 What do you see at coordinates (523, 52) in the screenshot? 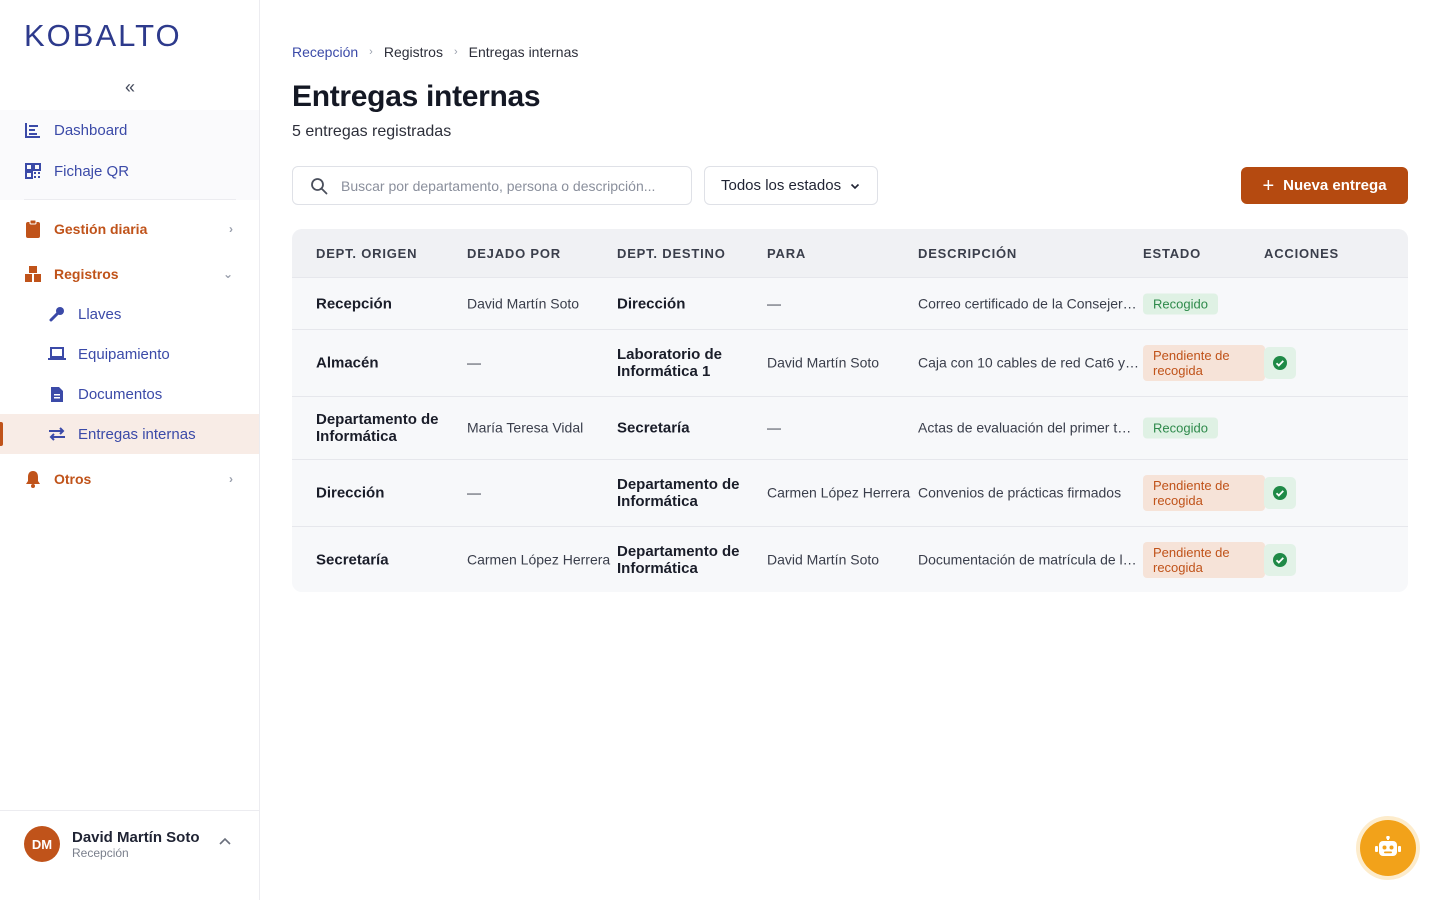
I see `breadcrumb-item-current: Entregas internas` at bounding box center [523, 52].